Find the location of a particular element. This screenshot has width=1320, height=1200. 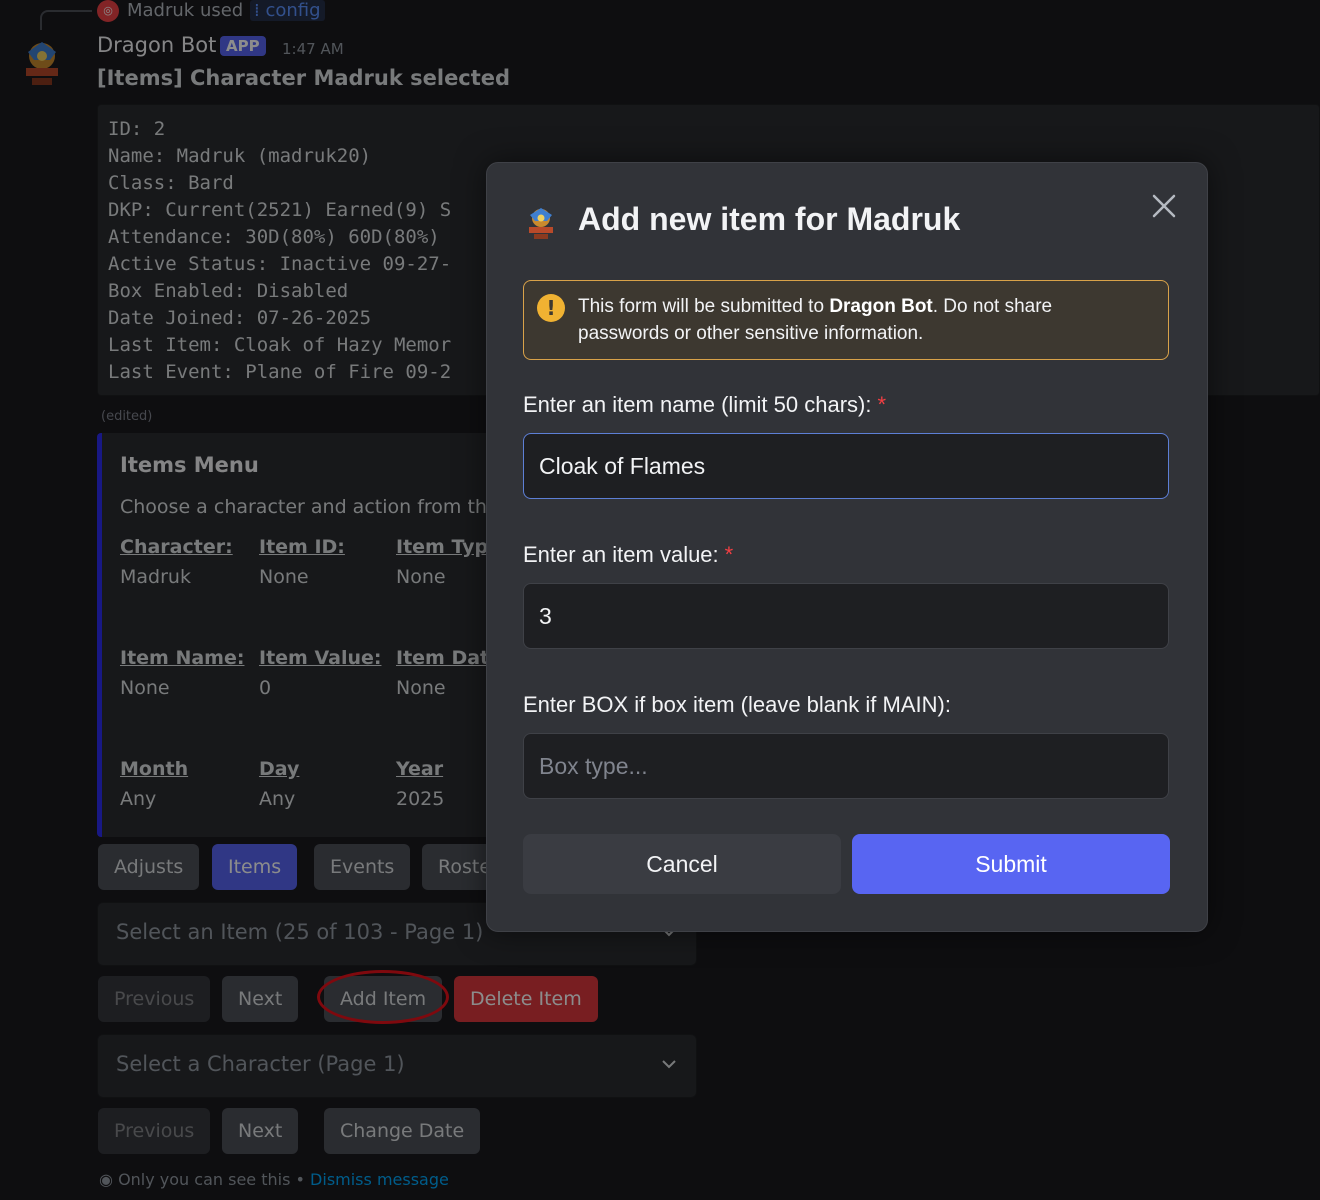

close-icon is located at coordinates (1164, 206).